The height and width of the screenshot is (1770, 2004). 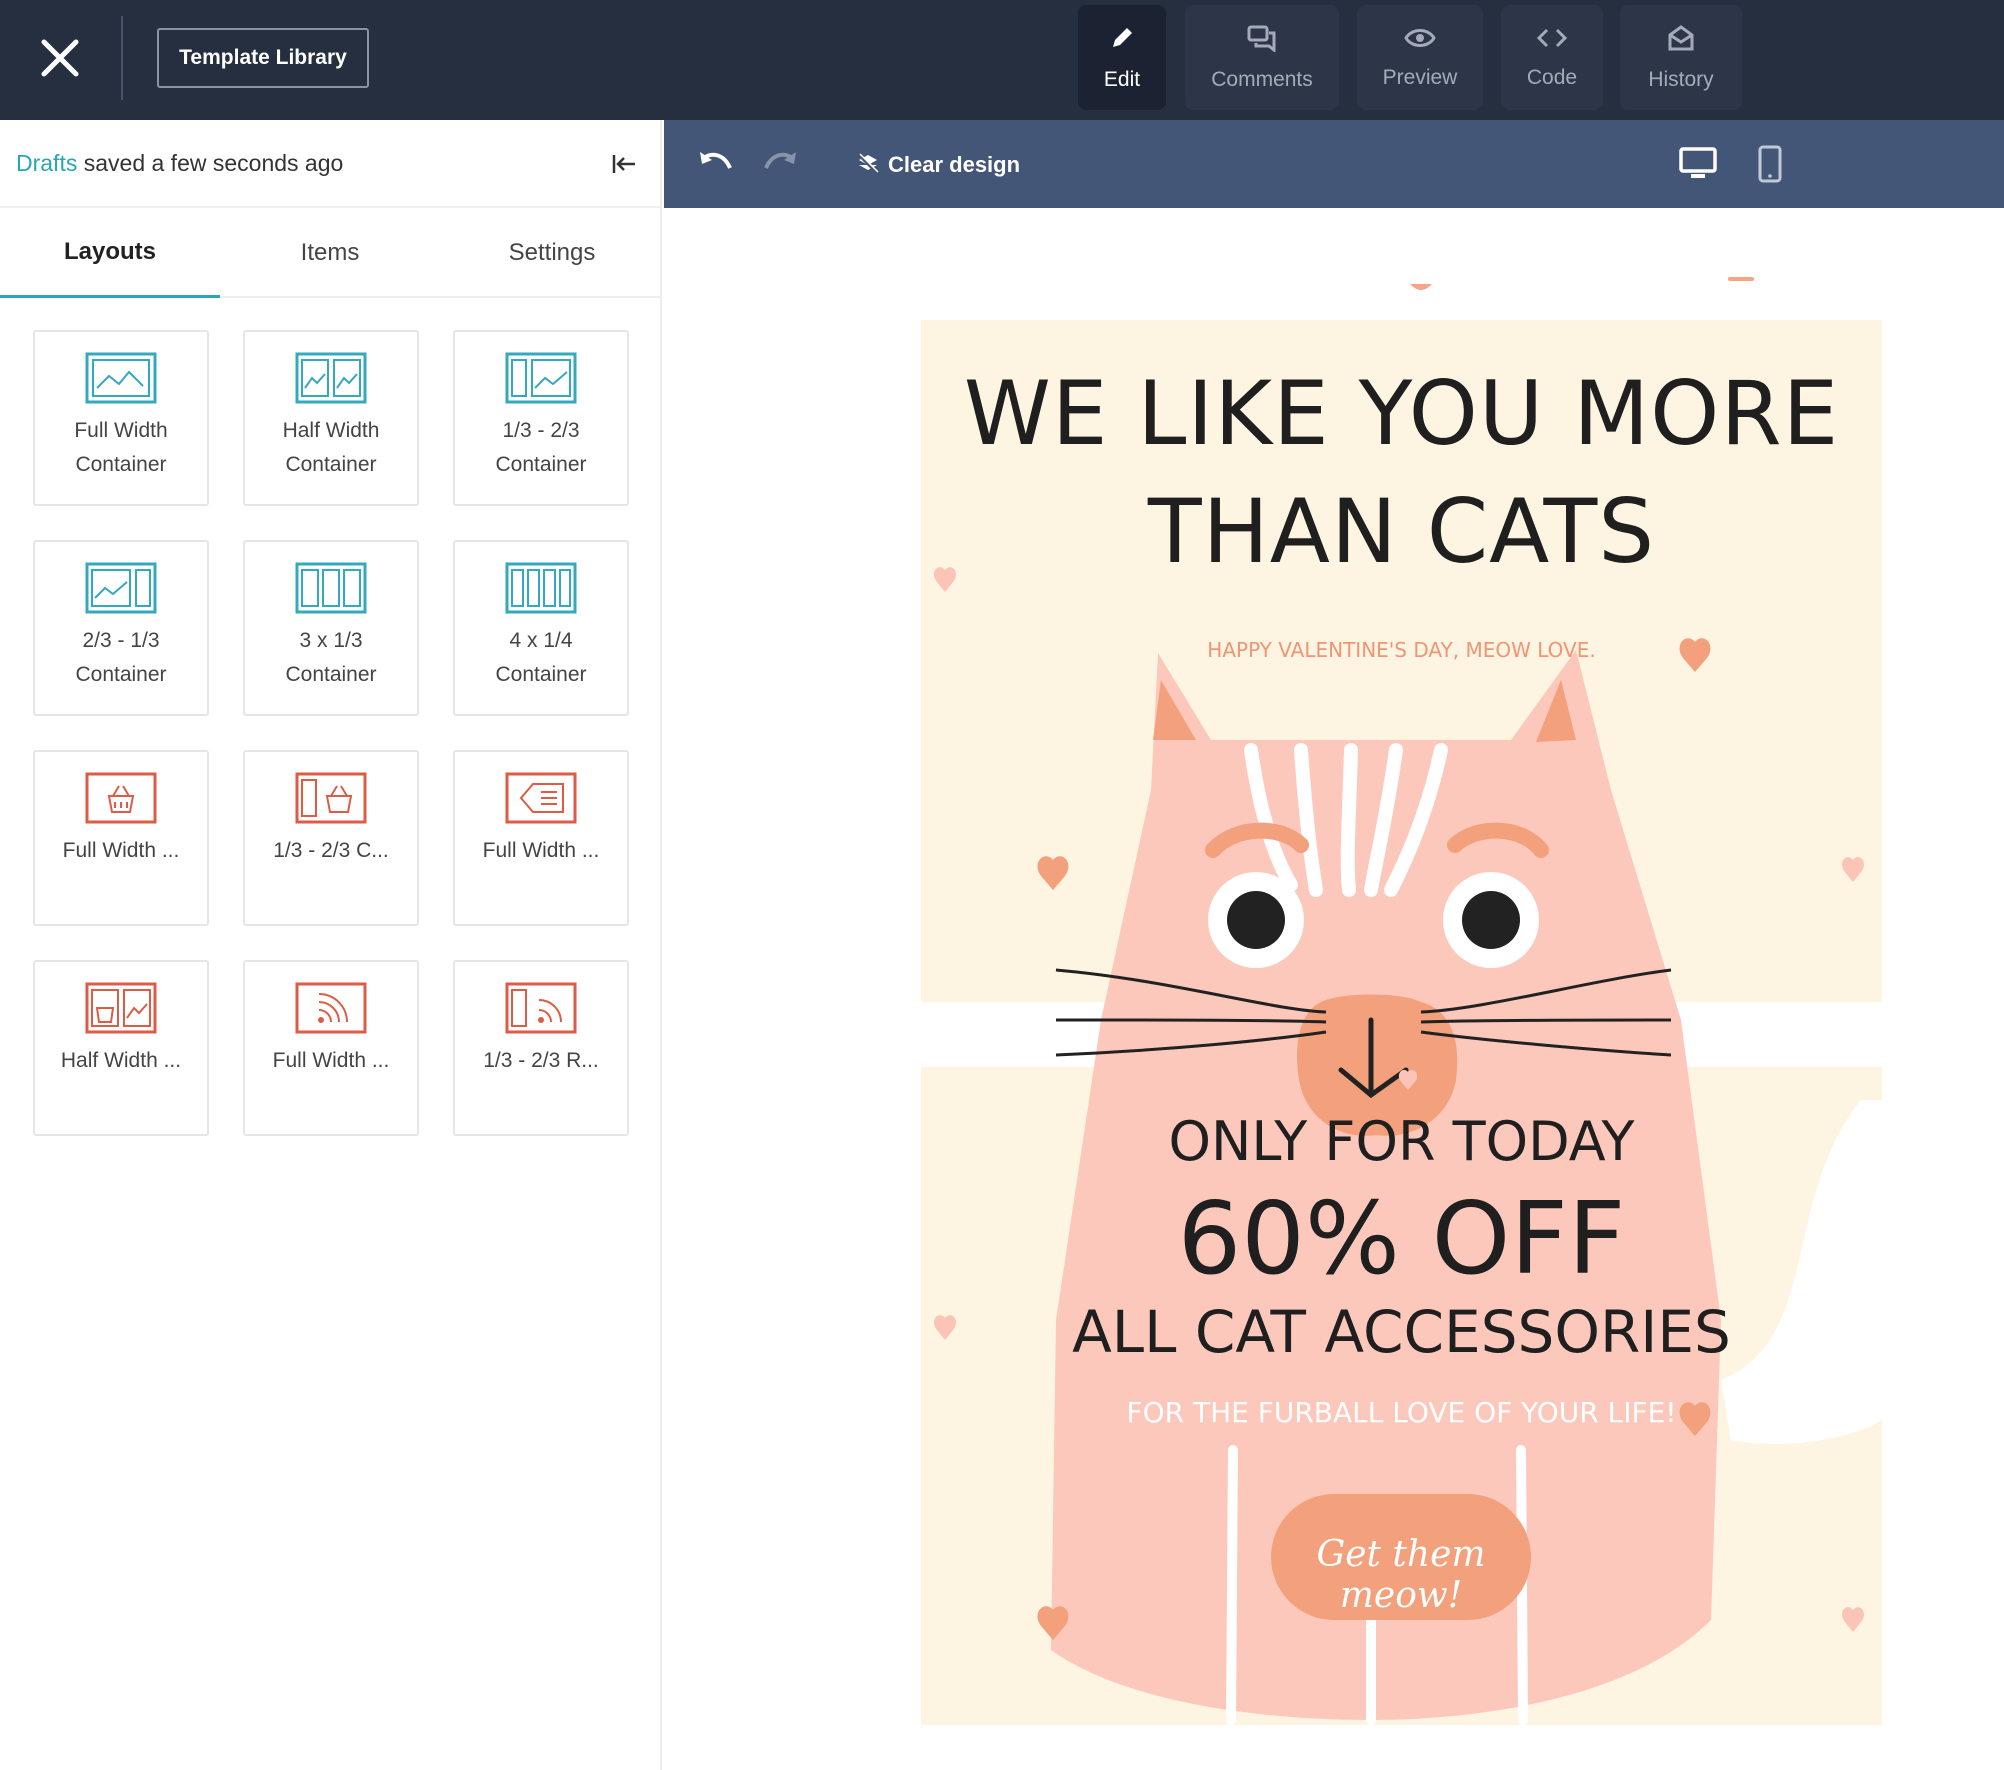 I want to click on template-library-button: Template Library, so click(x=263, y=58).